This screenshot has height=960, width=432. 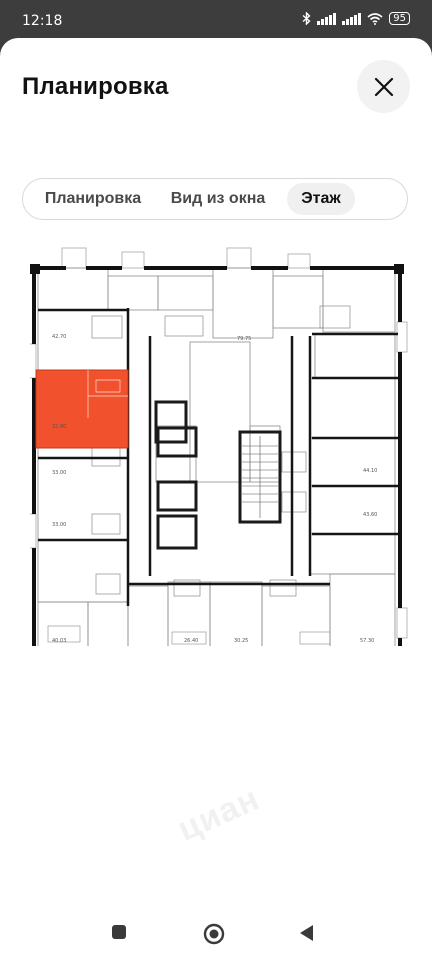 I want to click on home-button, so click(x=214, y=934).